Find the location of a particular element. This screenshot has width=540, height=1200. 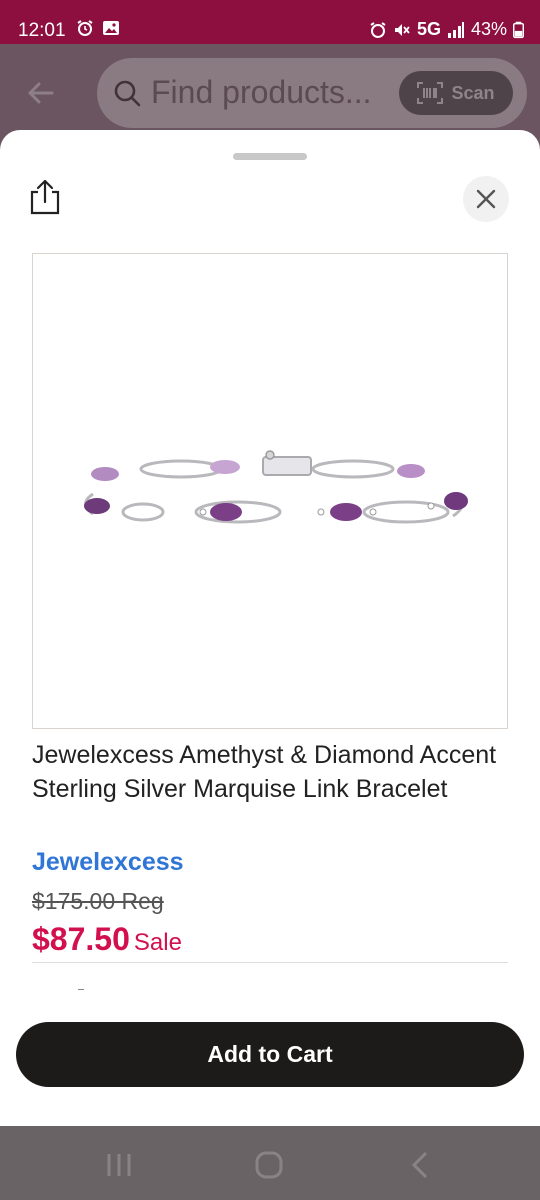

sale-price: $87.50 is located at coordinates (81, 939).